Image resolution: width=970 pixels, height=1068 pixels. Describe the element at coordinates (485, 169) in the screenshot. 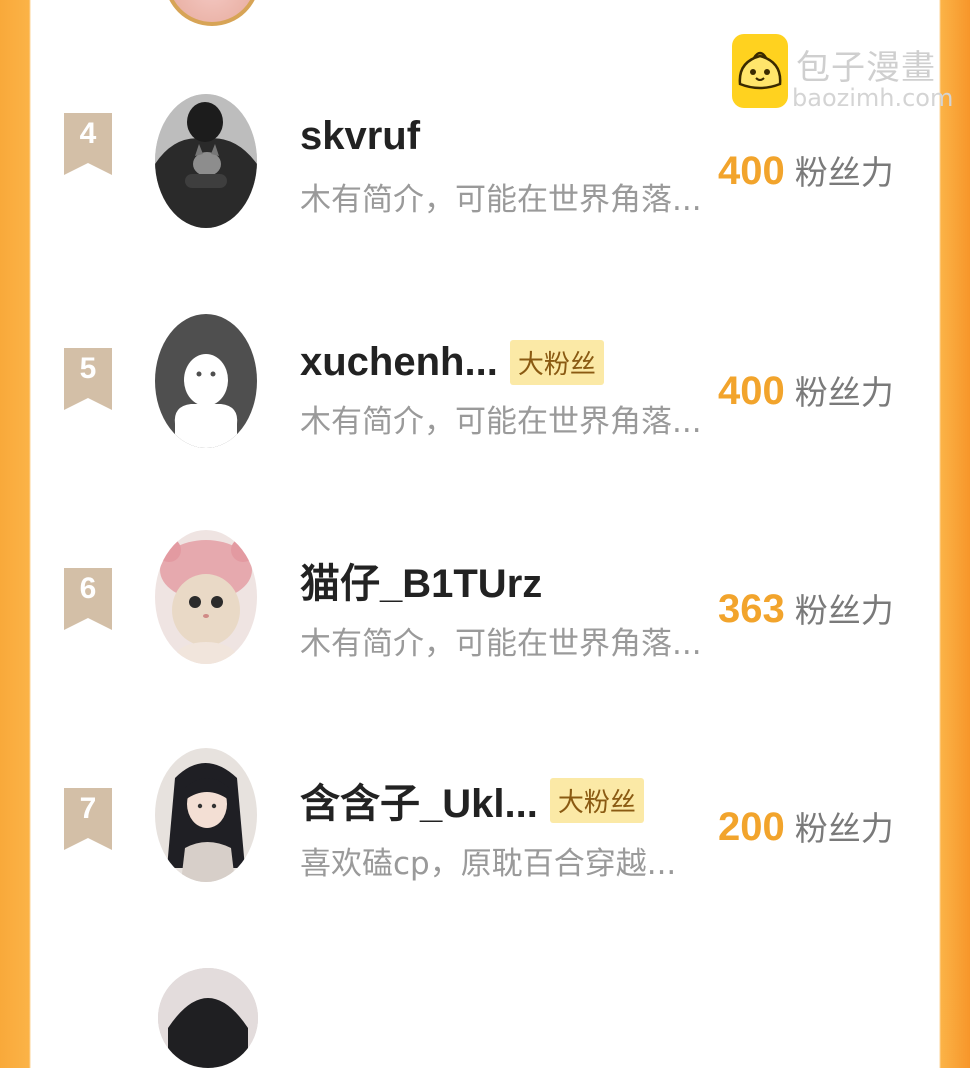

I see `list-item: 4 skvruf 木有简介，可能在世界角落... 400 粉丝力` at that location.